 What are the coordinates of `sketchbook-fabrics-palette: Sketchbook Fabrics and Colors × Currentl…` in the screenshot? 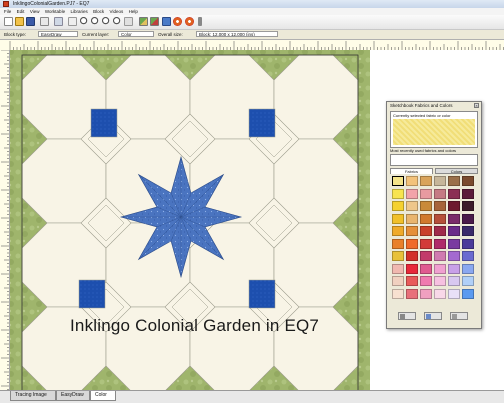 It's located at (434, 215).